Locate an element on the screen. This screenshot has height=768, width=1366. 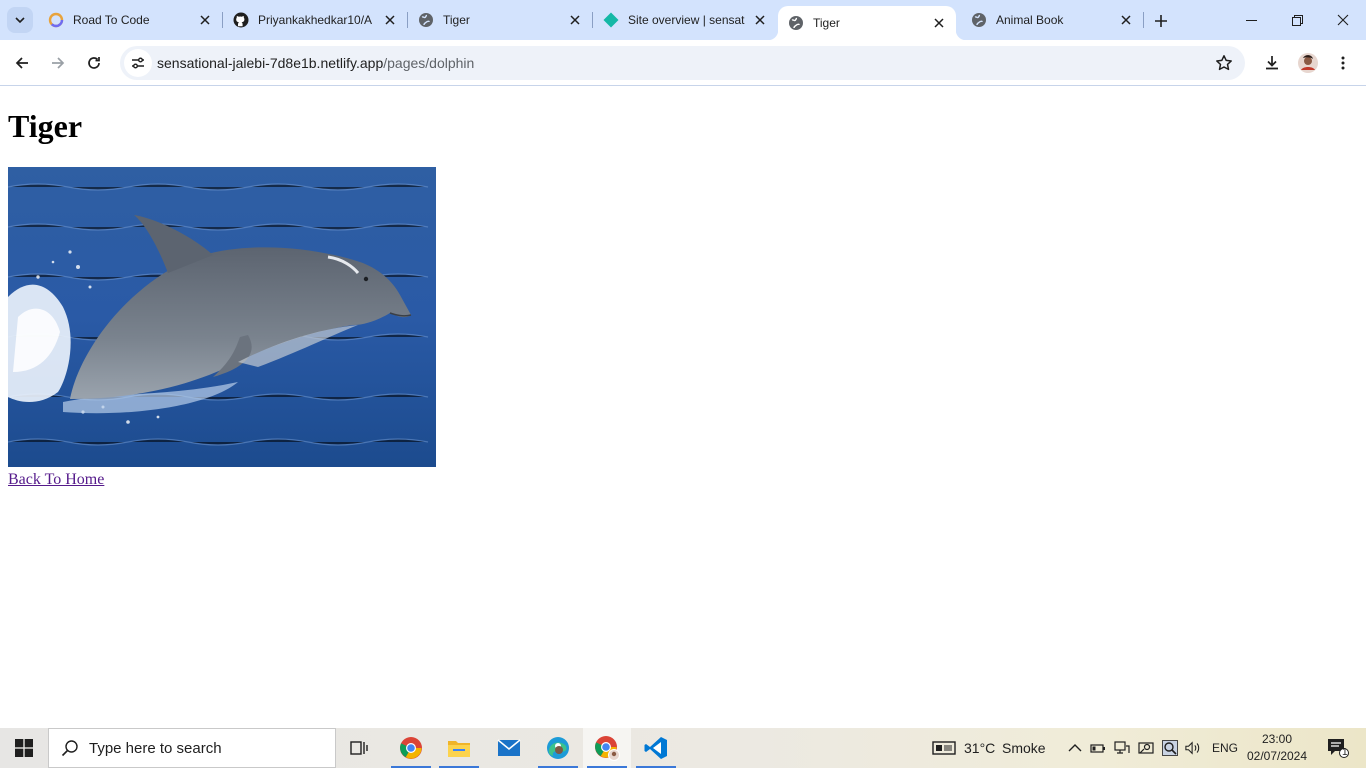
tab-title: Priyankakhedkar10/A is located at coordinates (315, 20).